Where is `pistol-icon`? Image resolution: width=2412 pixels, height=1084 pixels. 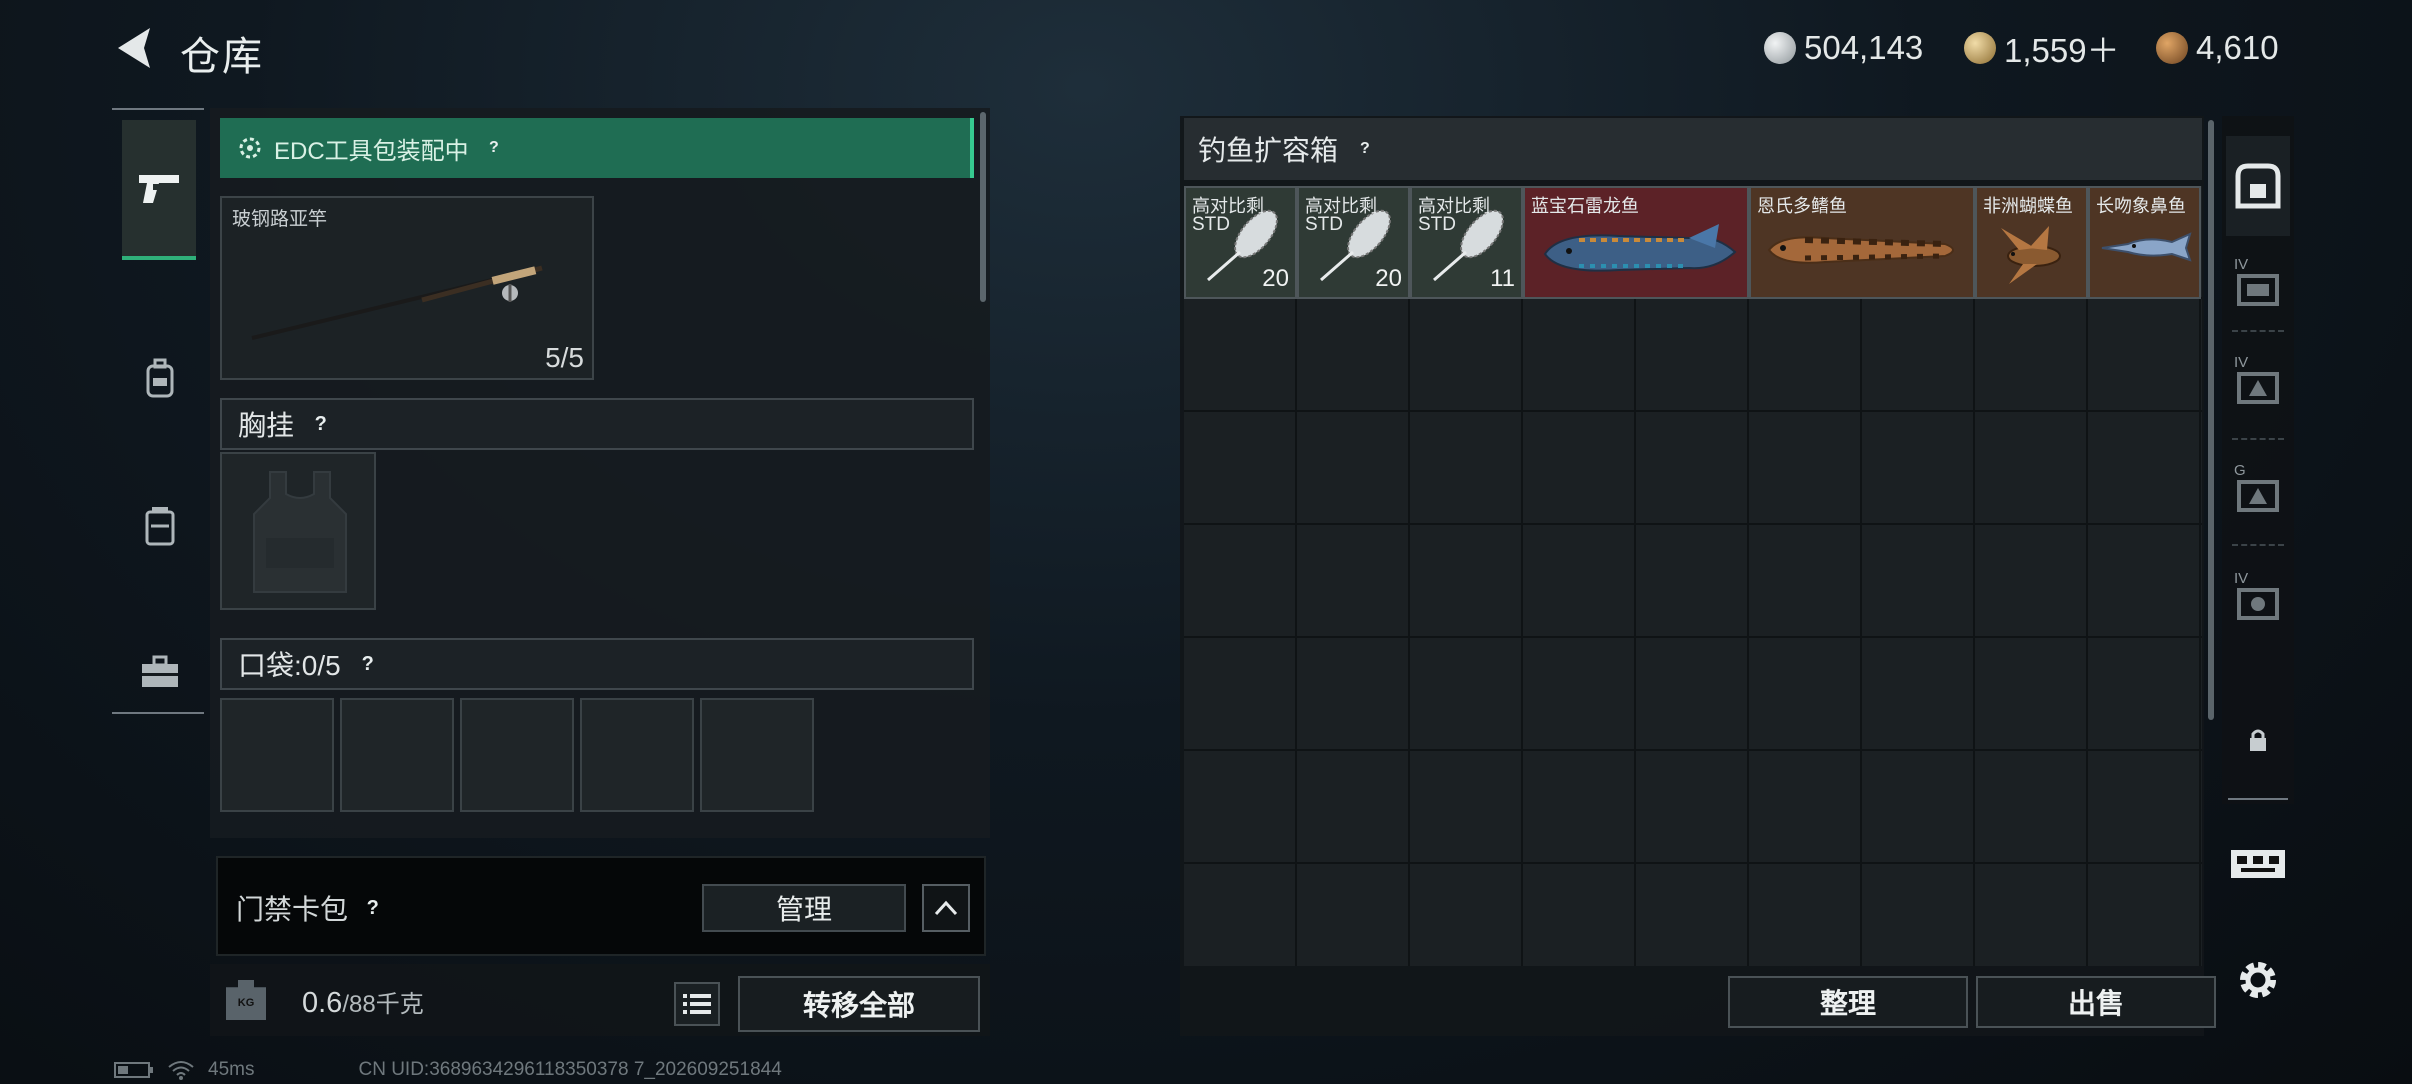 pistol-icon is located at coordinates (159, 189).